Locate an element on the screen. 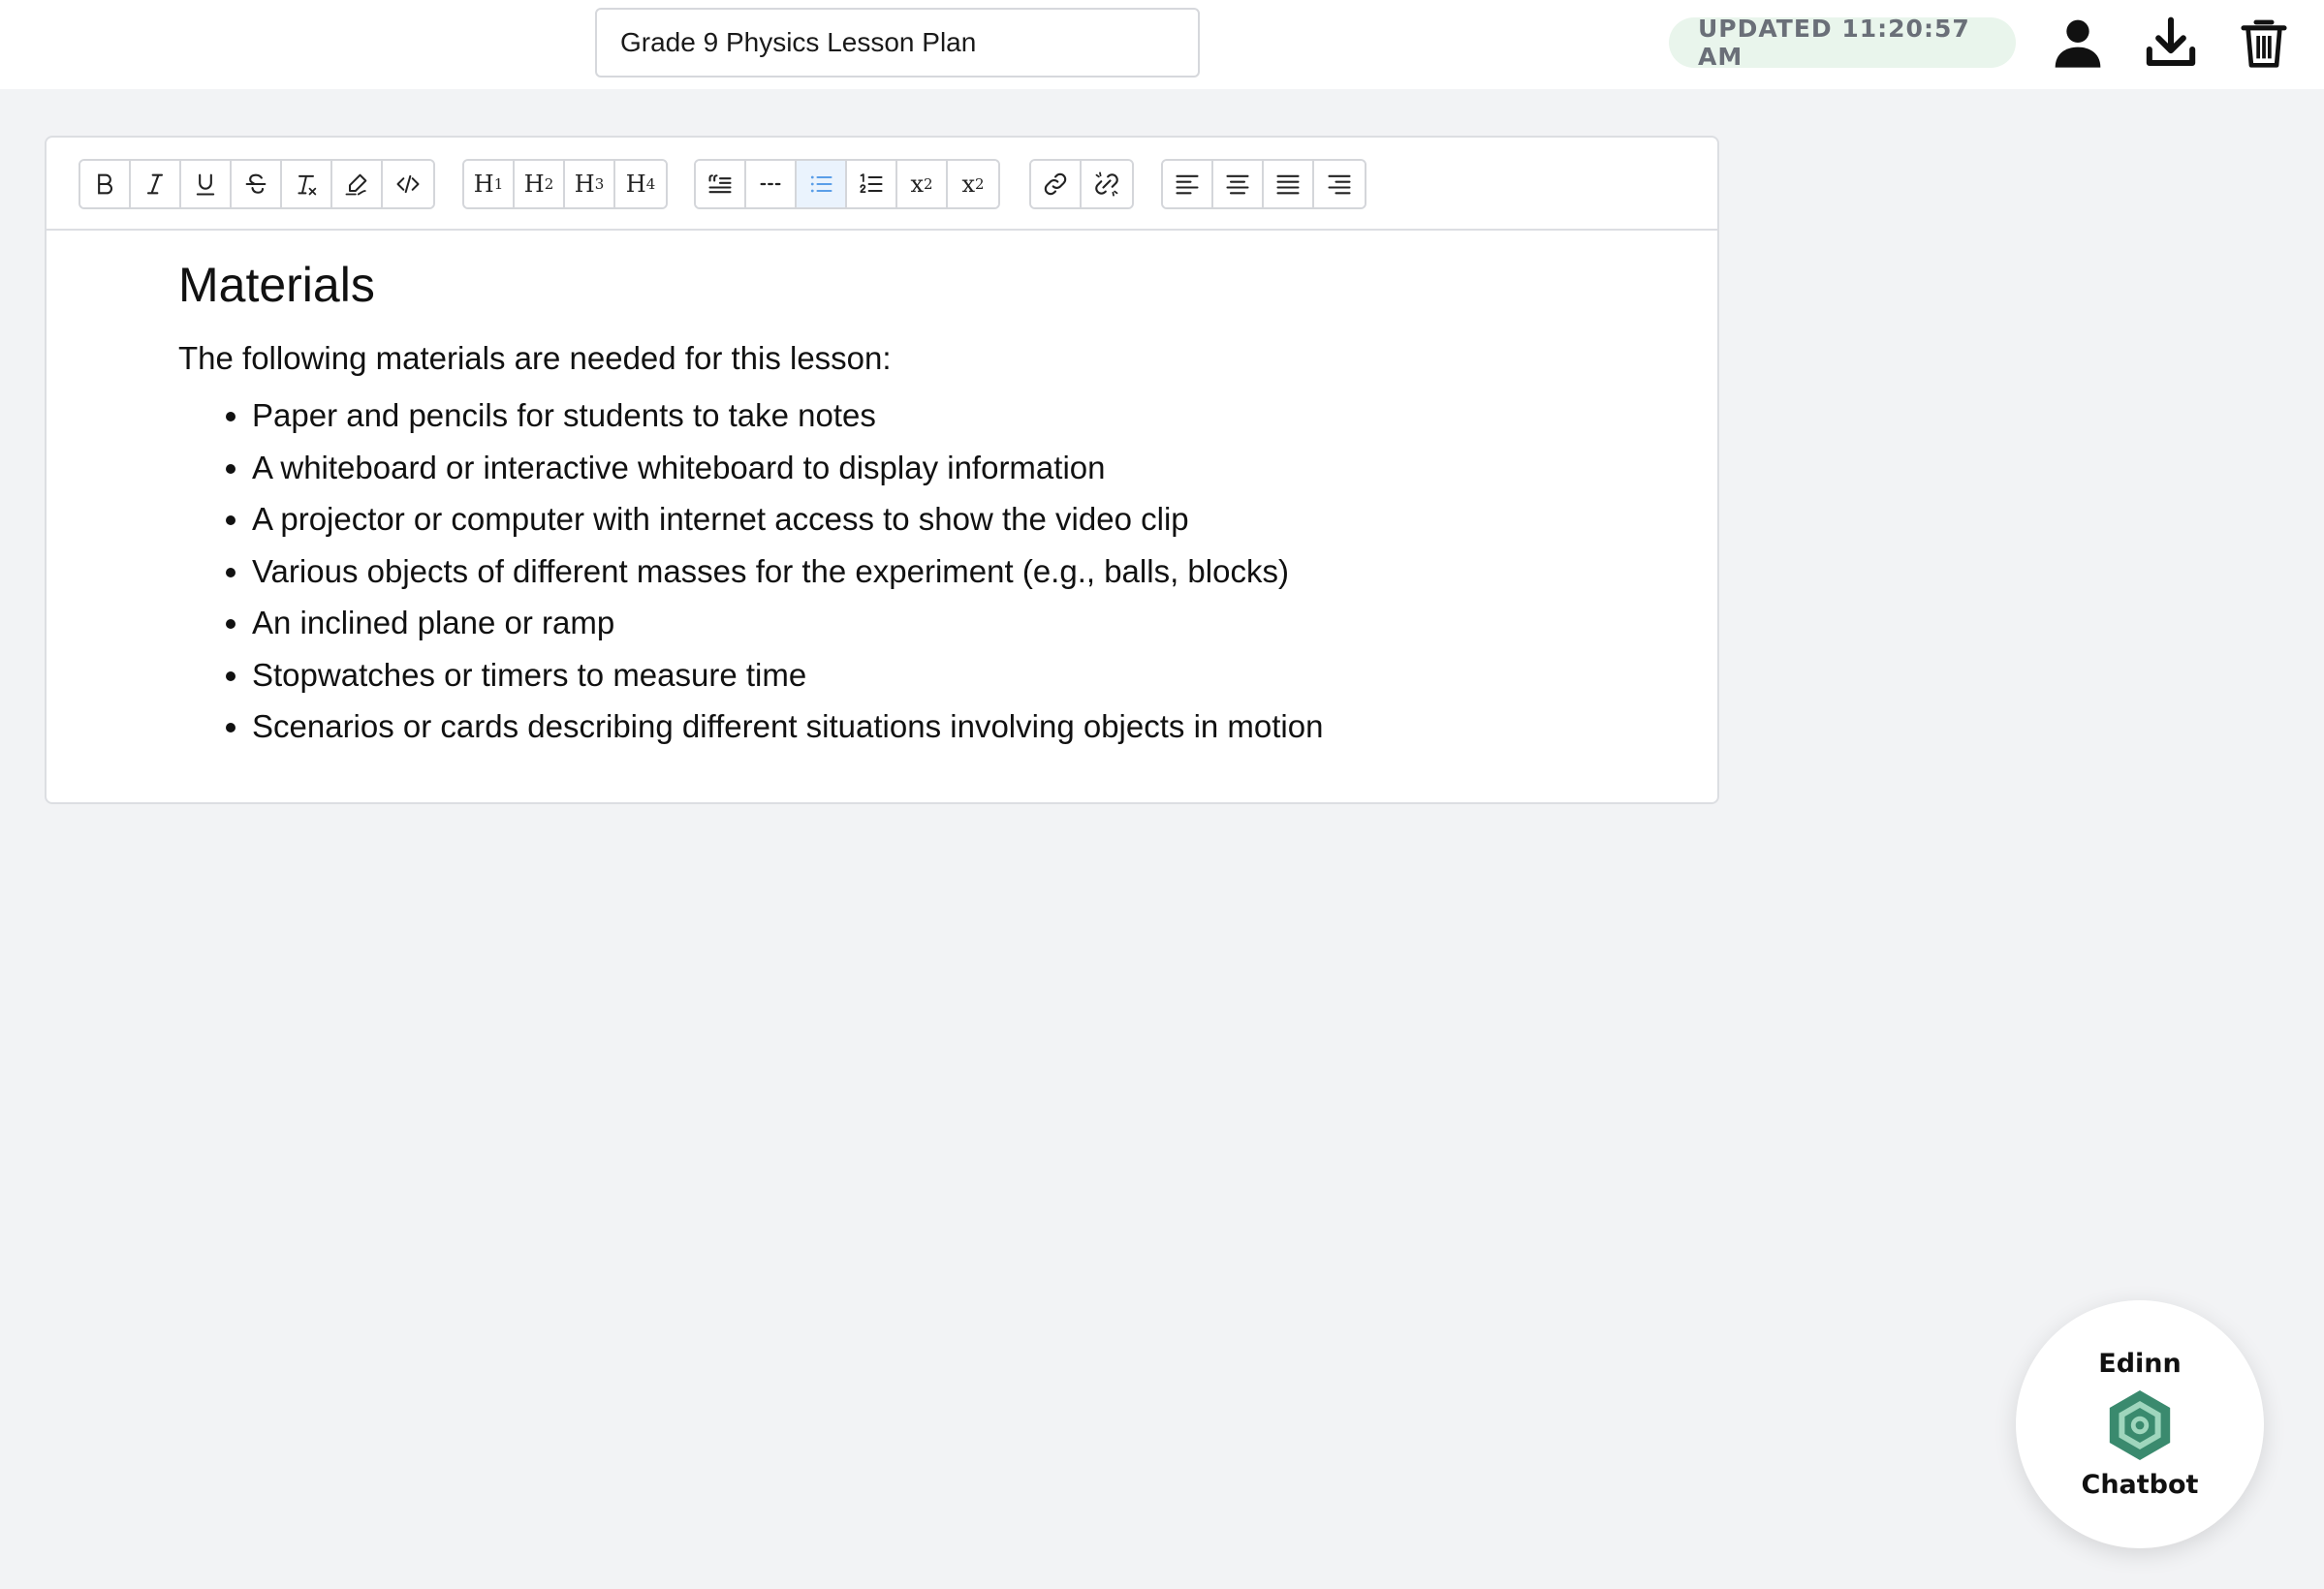 Image resolution: width=2324 pixels, height=1589 pixels. toolbar-group-blocks: x2 x2 is located at coordinates (847, 184).